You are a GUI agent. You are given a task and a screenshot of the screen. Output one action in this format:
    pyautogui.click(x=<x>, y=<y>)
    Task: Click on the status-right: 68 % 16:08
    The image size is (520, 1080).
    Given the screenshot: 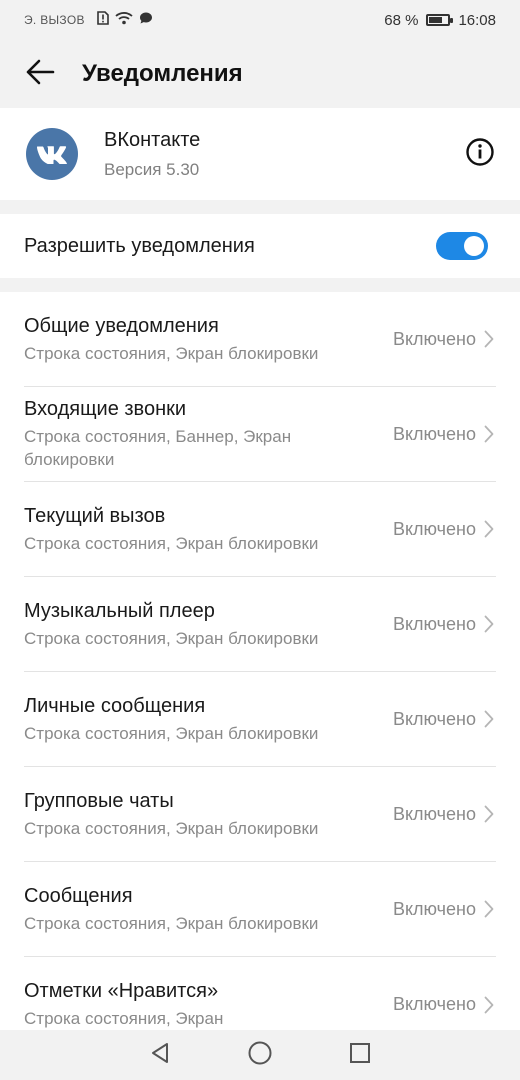 What is the action you would take?
    pyautogui.click(x=440, y=20)
    